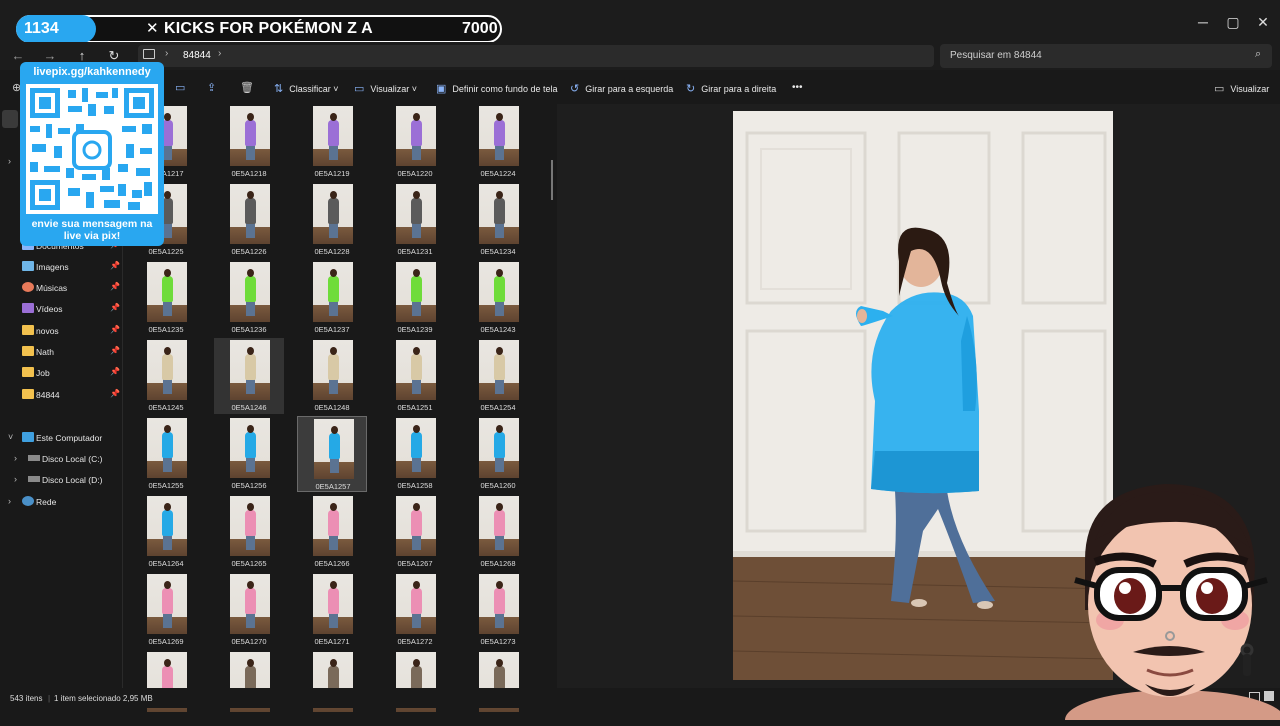  I want to click on donation-message: envie sua mensagem na live via pix!, so click(92, 230).